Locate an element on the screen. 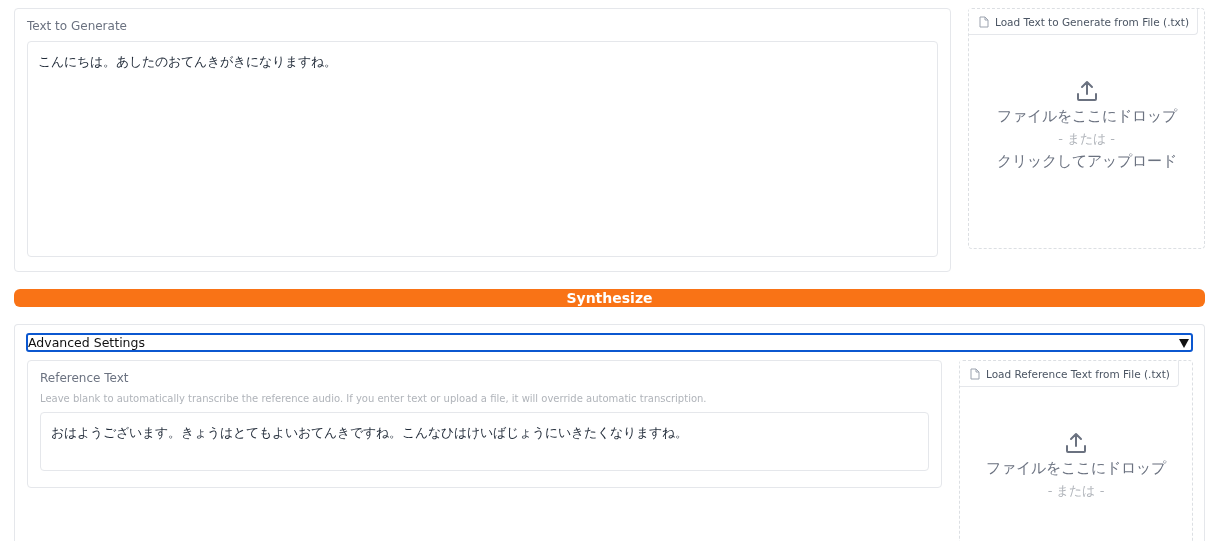 The height and width of the screenshot is (541, 1221). load-file-button: Load Text to Generate from File (.txt) is located at coordinates (1083, 22).